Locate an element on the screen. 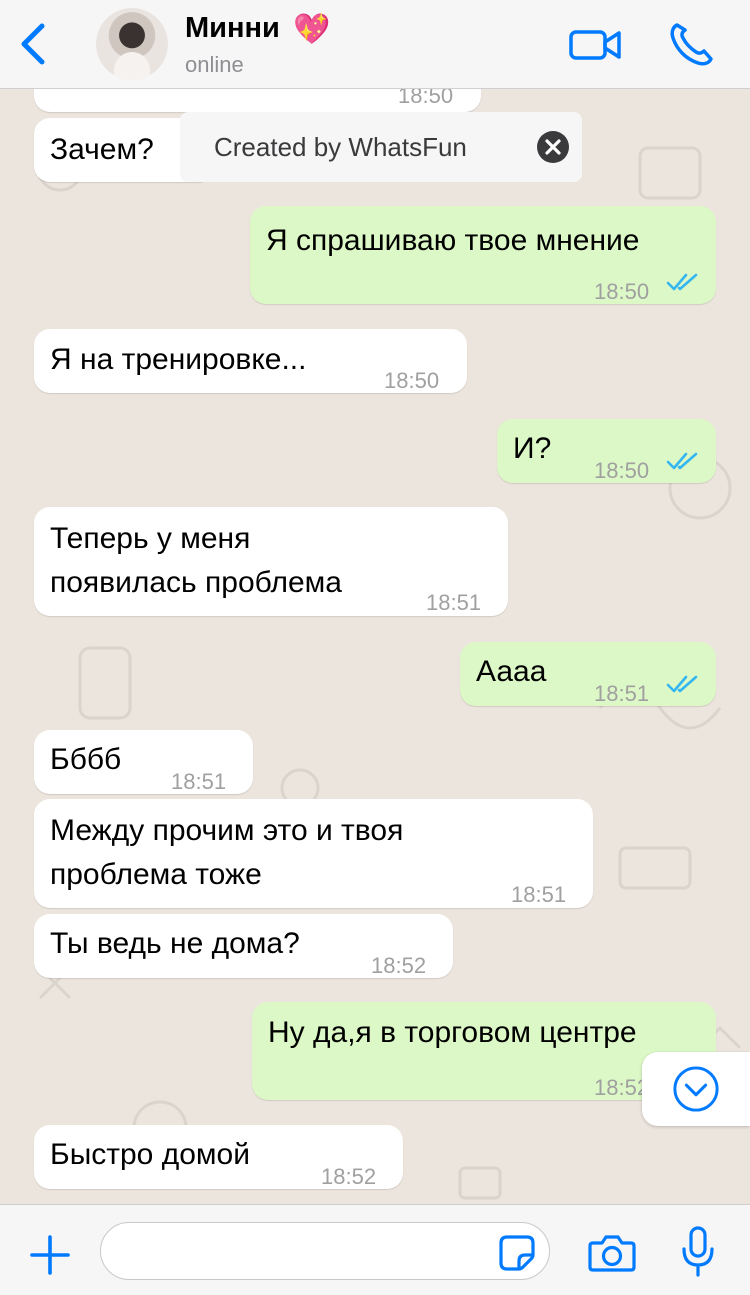  attach-plus-icon is located at coordinates (50, 1255).